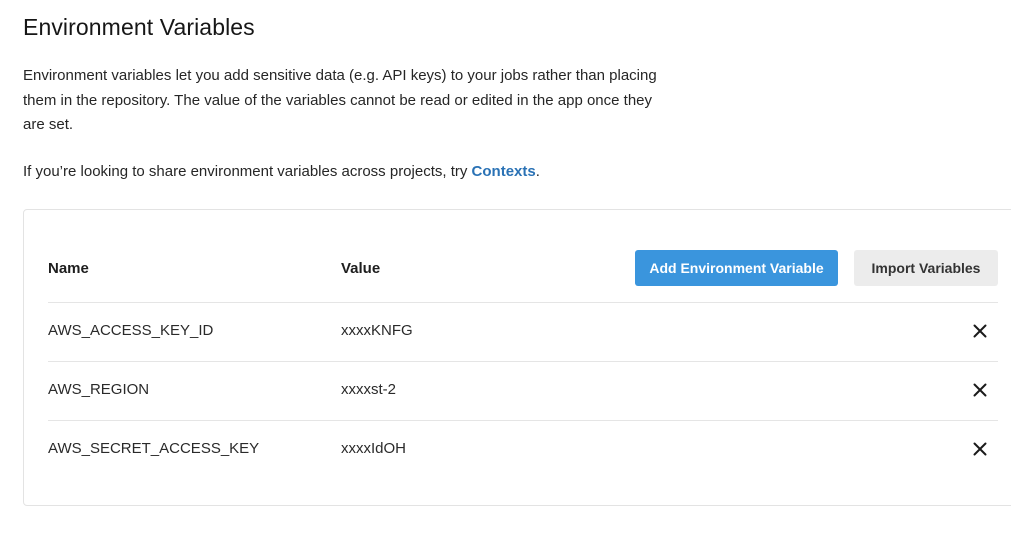 The width and height of the screenshot is (1011, 545). Describe the element at coordinates (926, 268) in the screenshot. I see `import-variables-button: Import Variables` at that location.